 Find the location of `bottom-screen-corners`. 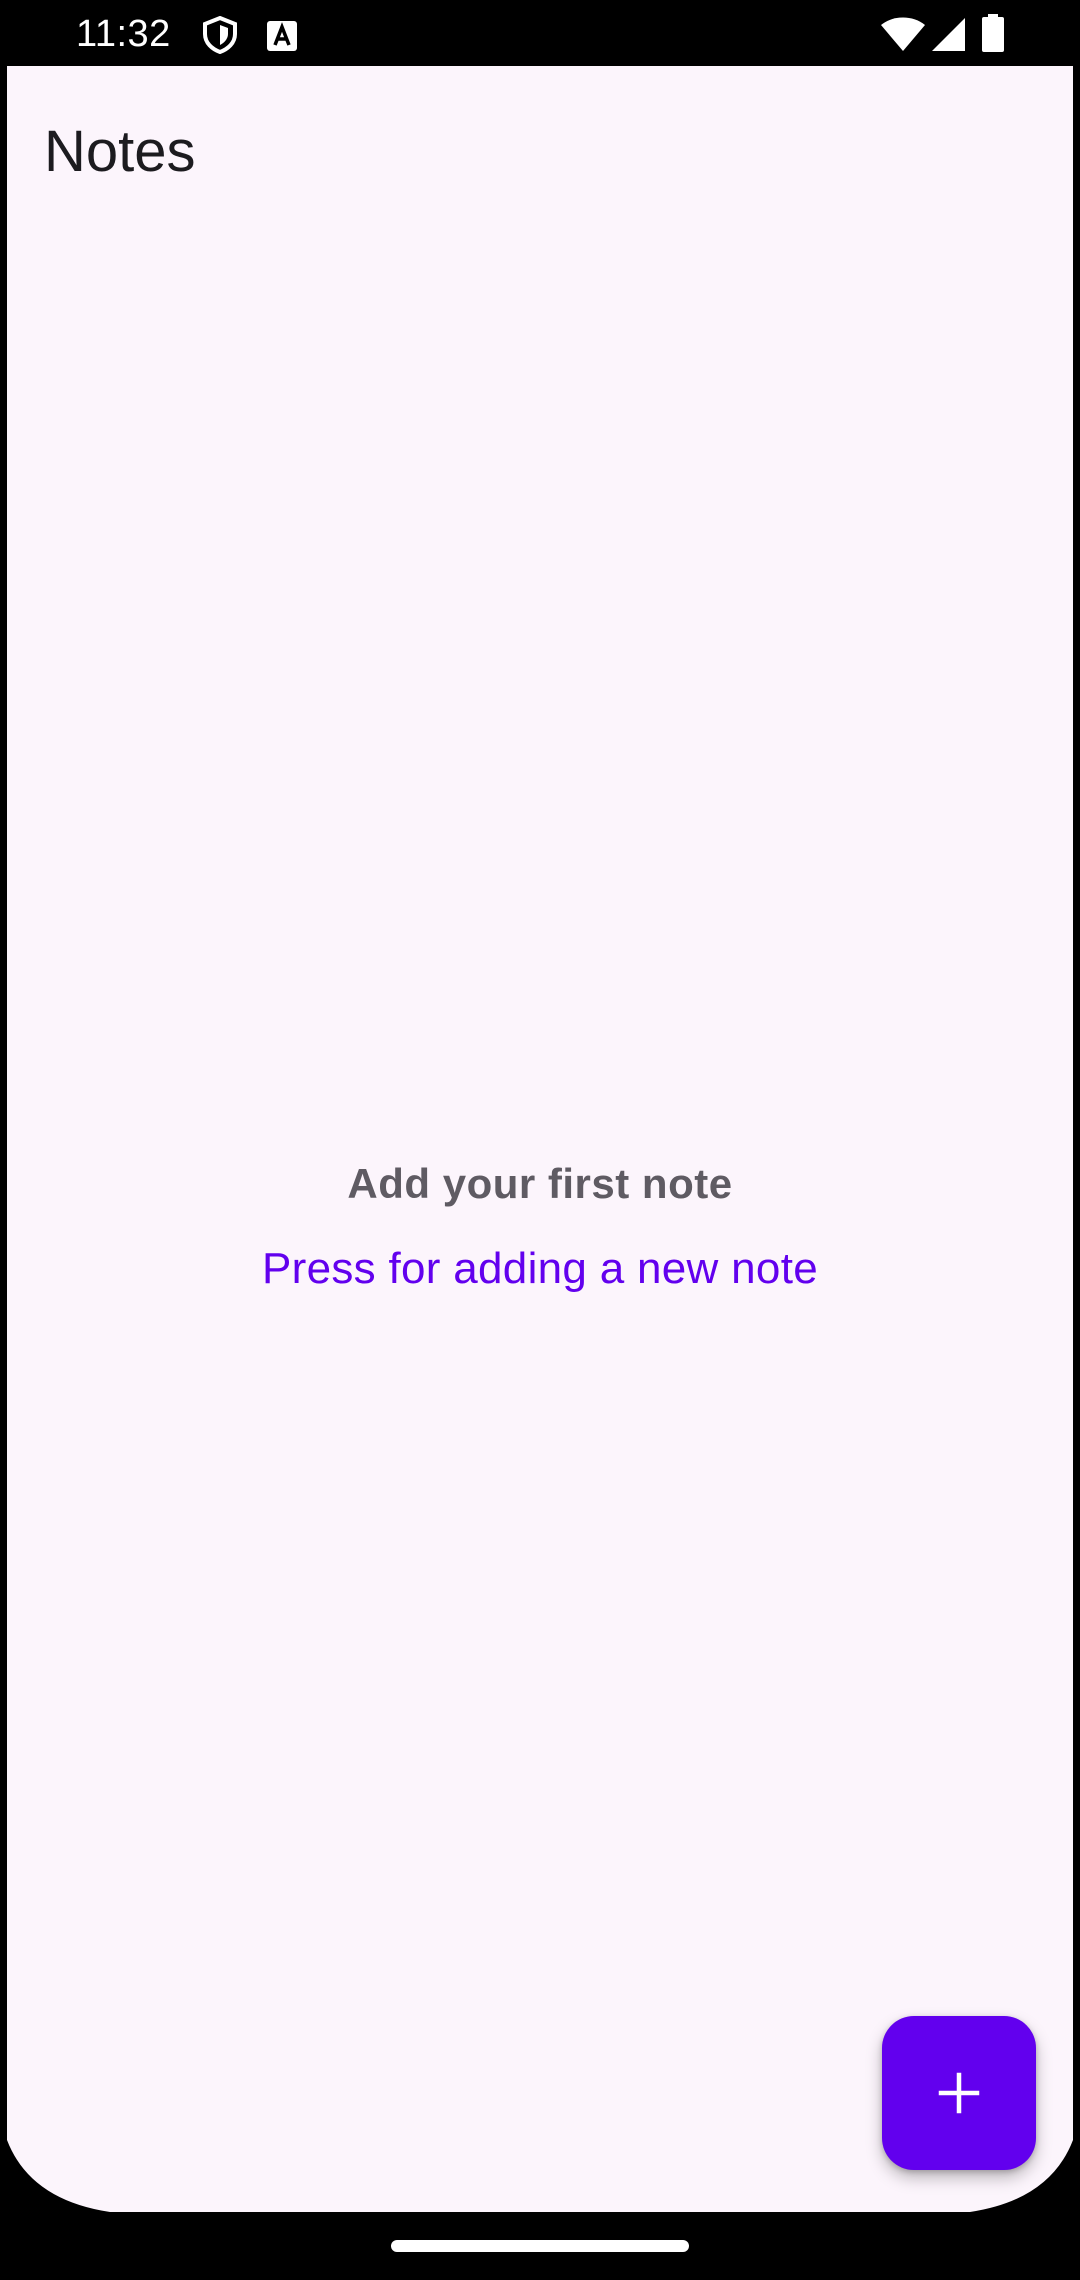

bottom-screen-corners is located at coordinates (540, 2176).